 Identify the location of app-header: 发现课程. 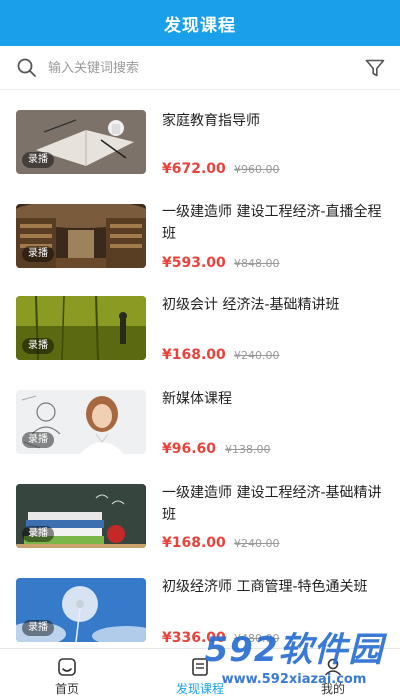
(200, 23).